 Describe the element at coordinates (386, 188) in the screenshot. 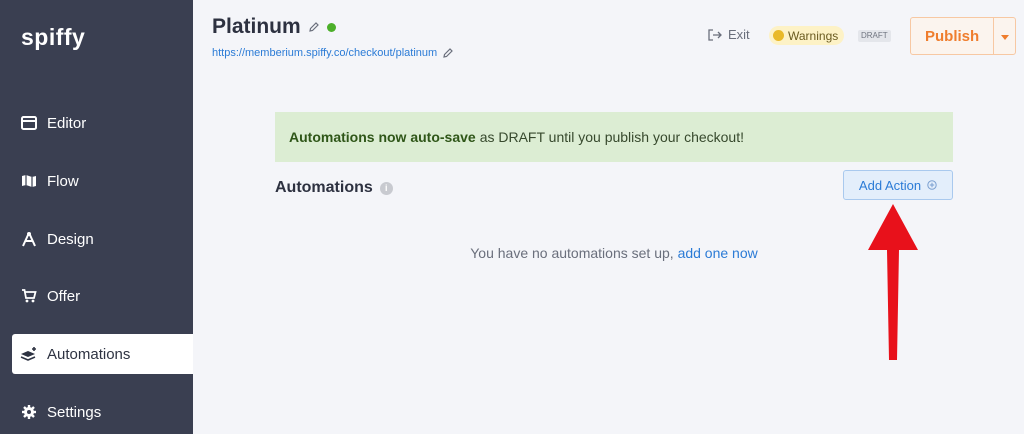

I see `info-icon: i` at that location.